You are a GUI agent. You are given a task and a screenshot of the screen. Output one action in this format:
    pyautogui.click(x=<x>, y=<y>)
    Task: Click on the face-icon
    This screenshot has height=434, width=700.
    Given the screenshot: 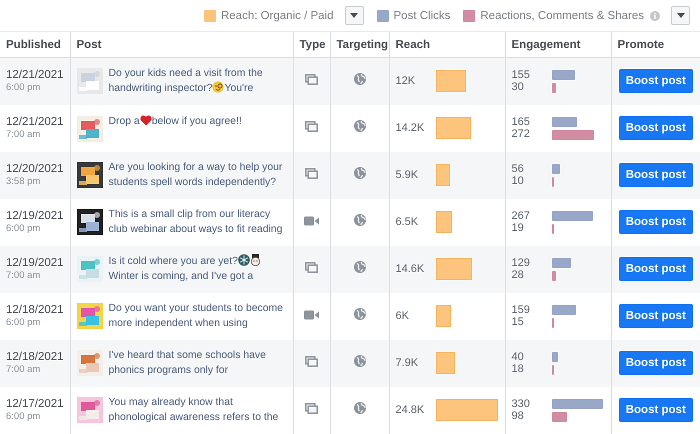 What is the action you would take?
    pyautogui.click(x=218, y=87)
    